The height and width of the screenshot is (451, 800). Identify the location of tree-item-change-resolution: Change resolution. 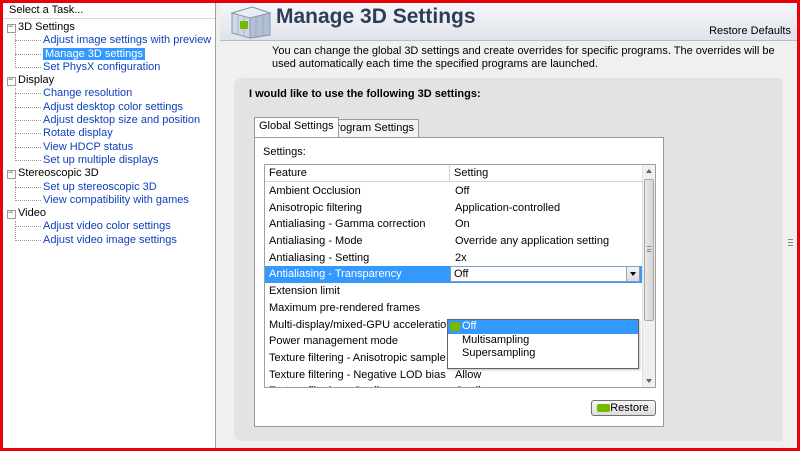
(109, 93).